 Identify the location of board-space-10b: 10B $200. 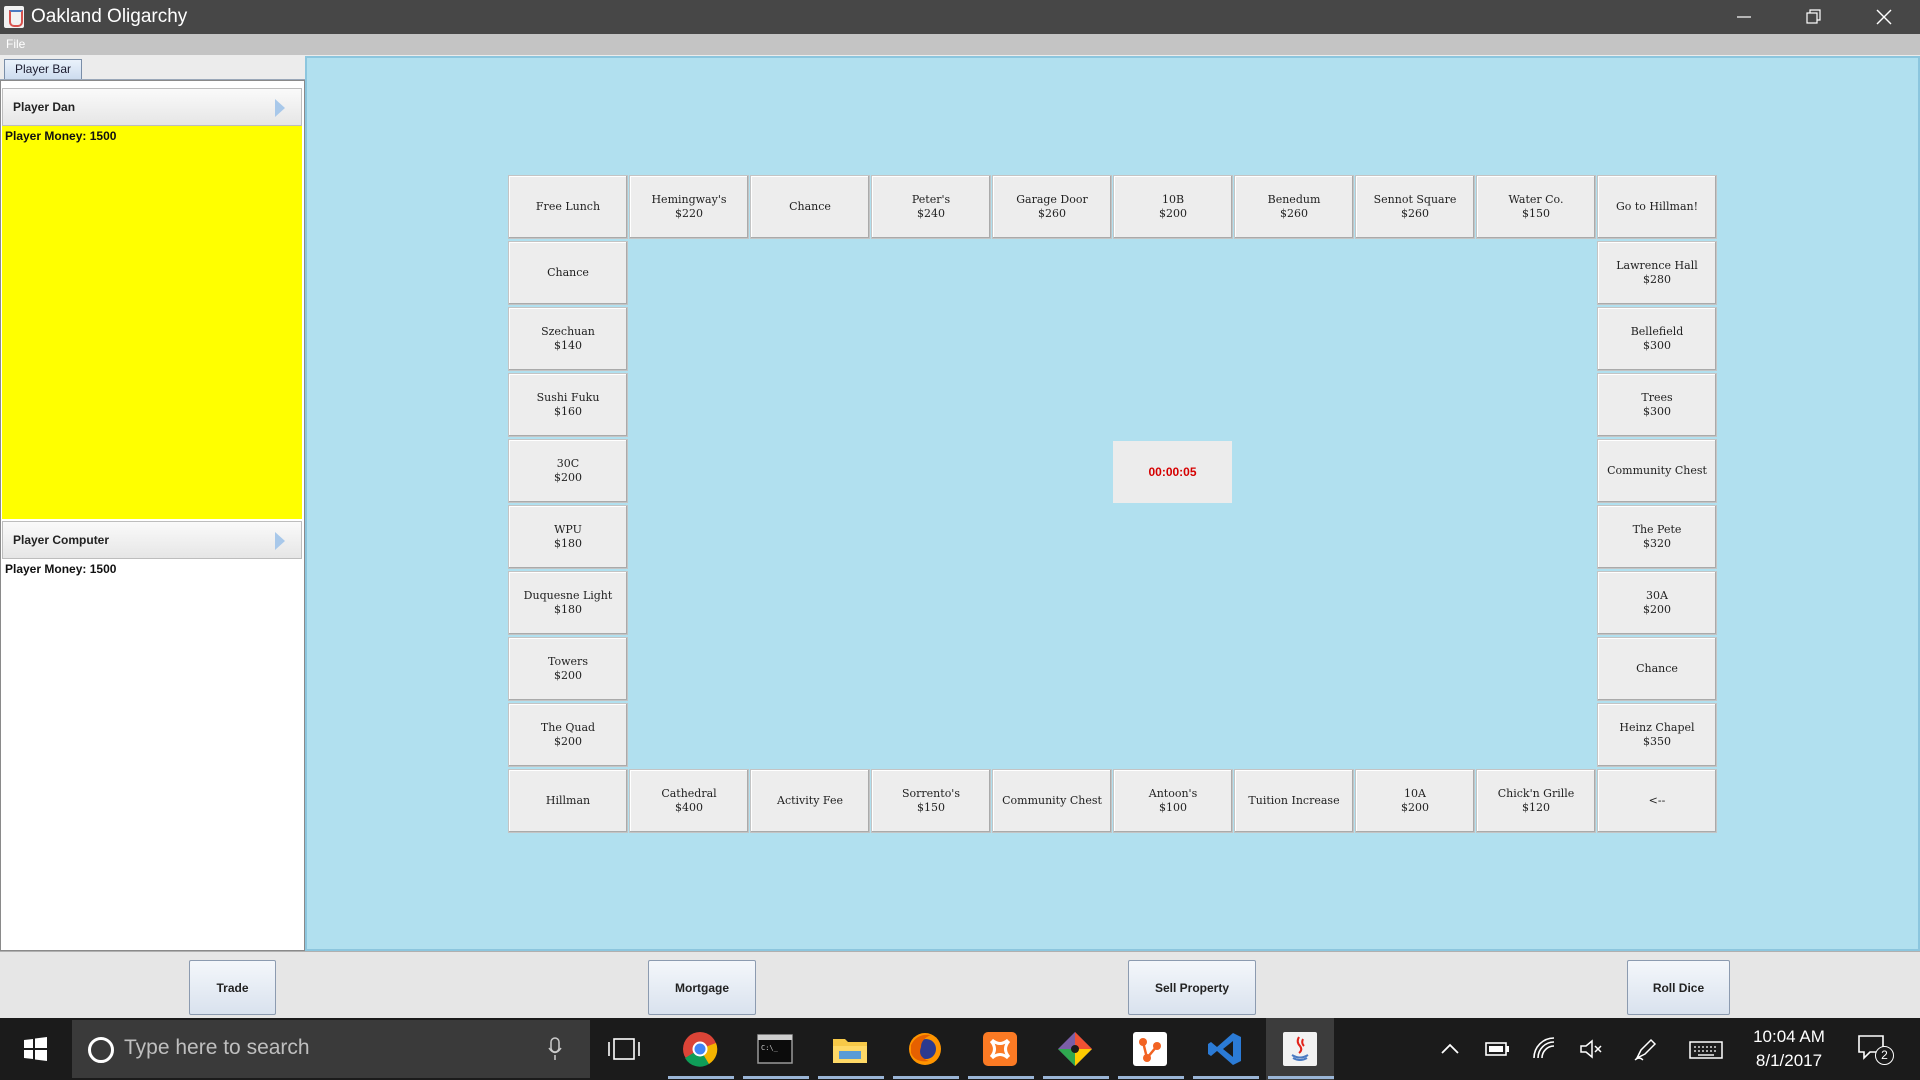
(1173, 207).